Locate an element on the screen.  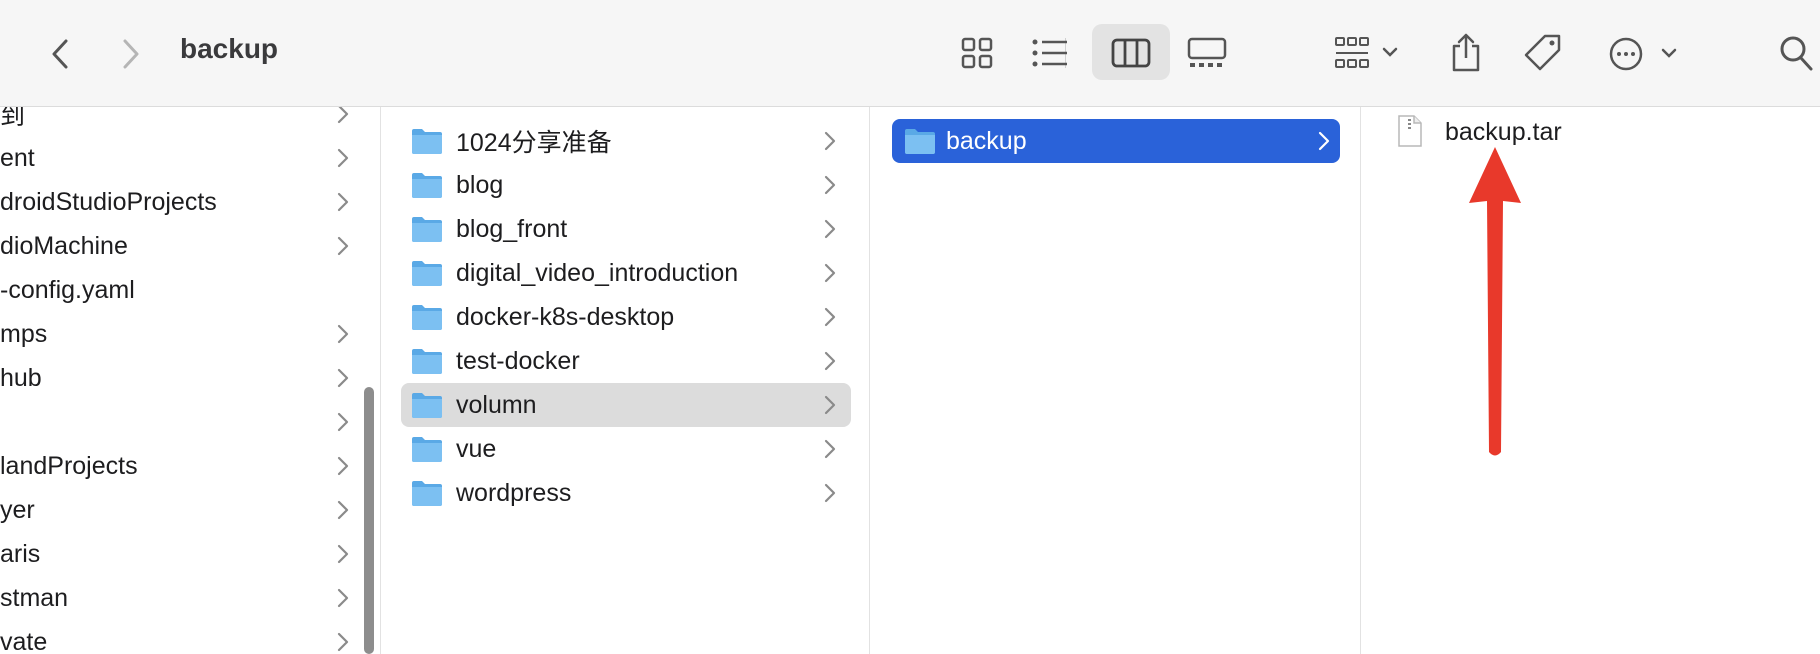
folder-item: blog_front is located at coordinates (626, 229).